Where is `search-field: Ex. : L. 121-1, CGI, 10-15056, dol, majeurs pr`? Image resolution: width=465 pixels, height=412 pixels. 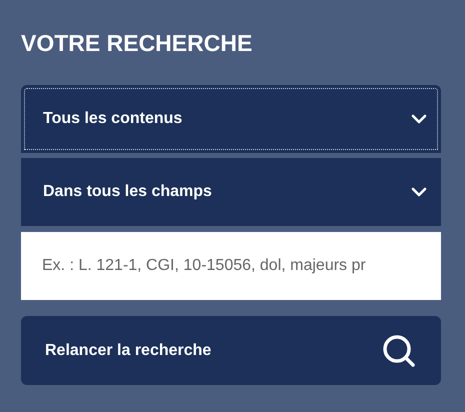 search-field: Ex. : L. 121-1, CGI, 10-15056, dol, majeurs pr is located at coordinates (231, 266).